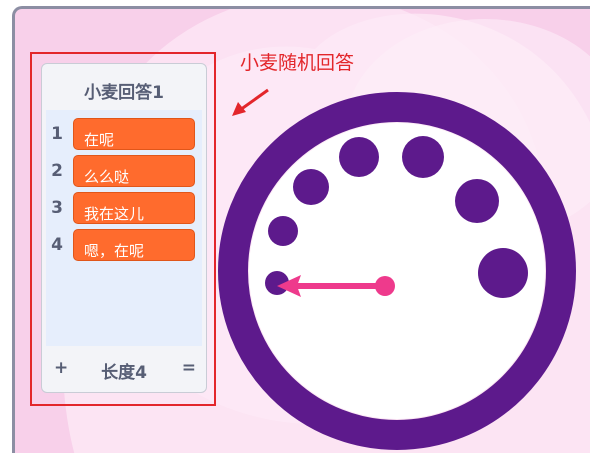 Image resolution: width=590 pixels, height=453 pixels. What do you see at coordinates (297, 63) in the screenshot?
I see `annotation-label: 小麦随机回答` at bounding box center [297, 63].